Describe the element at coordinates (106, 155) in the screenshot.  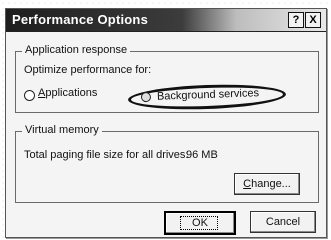
I see `paging-file-size-label: Total paging file size for all drives:` at that location.